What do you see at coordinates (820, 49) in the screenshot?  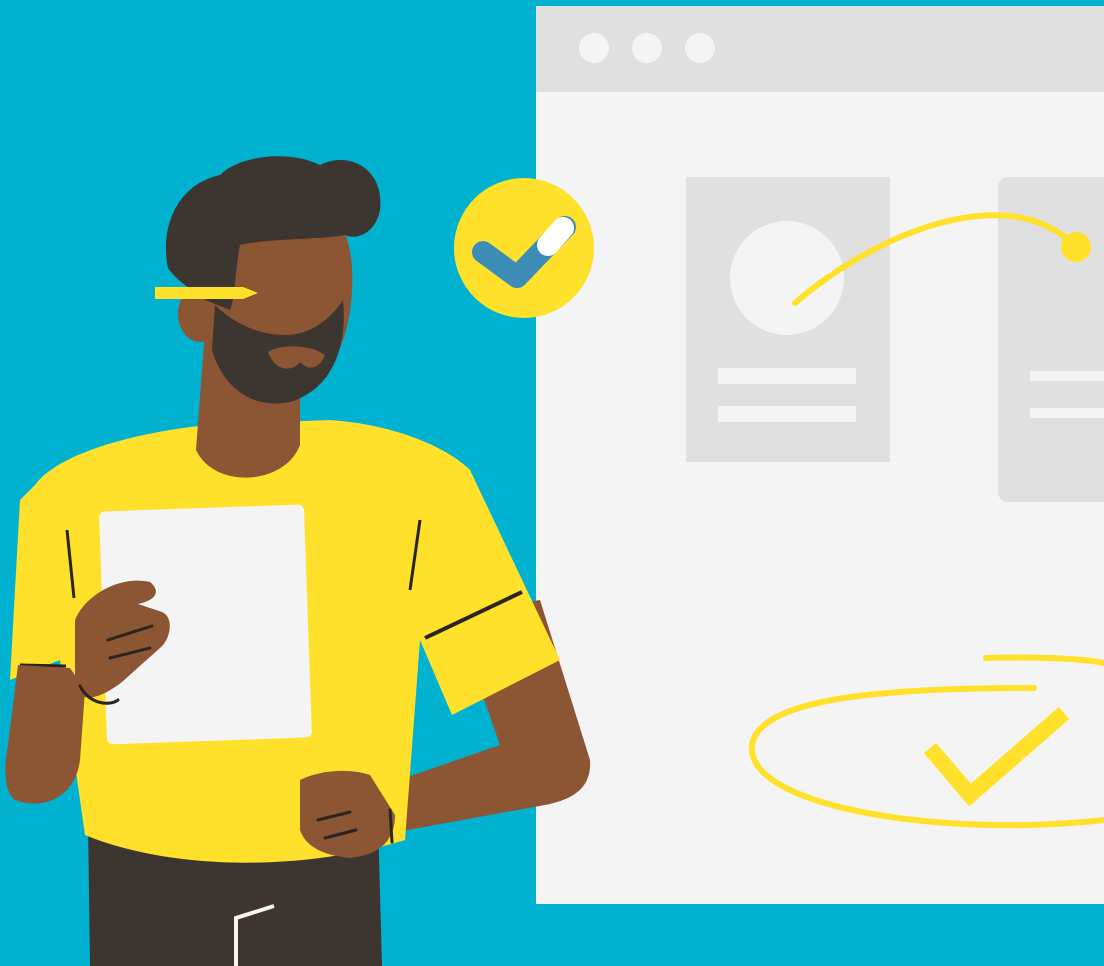 I see `browser-titlebar` at bounding box center [820, 49].